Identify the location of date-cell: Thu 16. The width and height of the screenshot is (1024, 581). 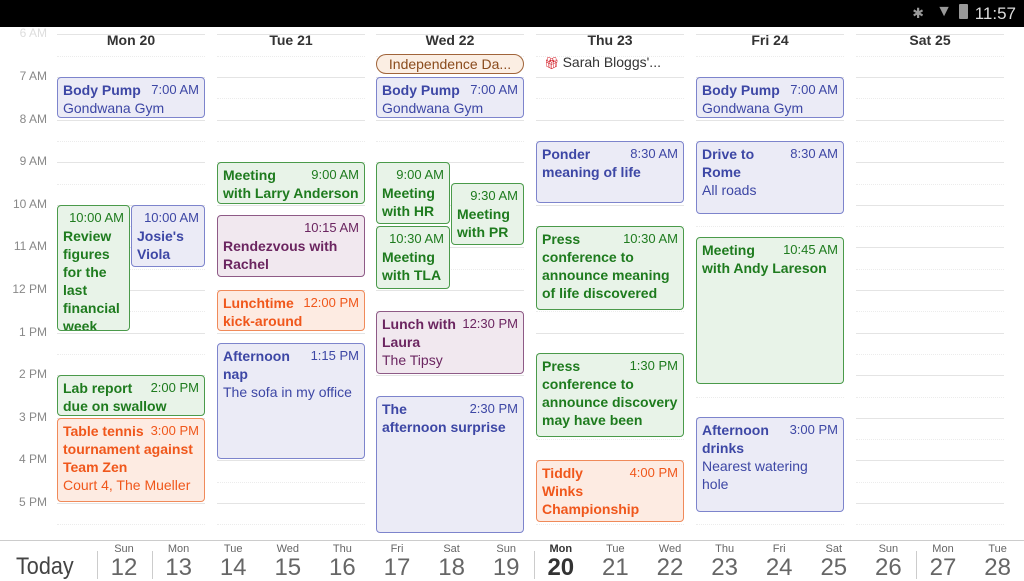
(342, 562).